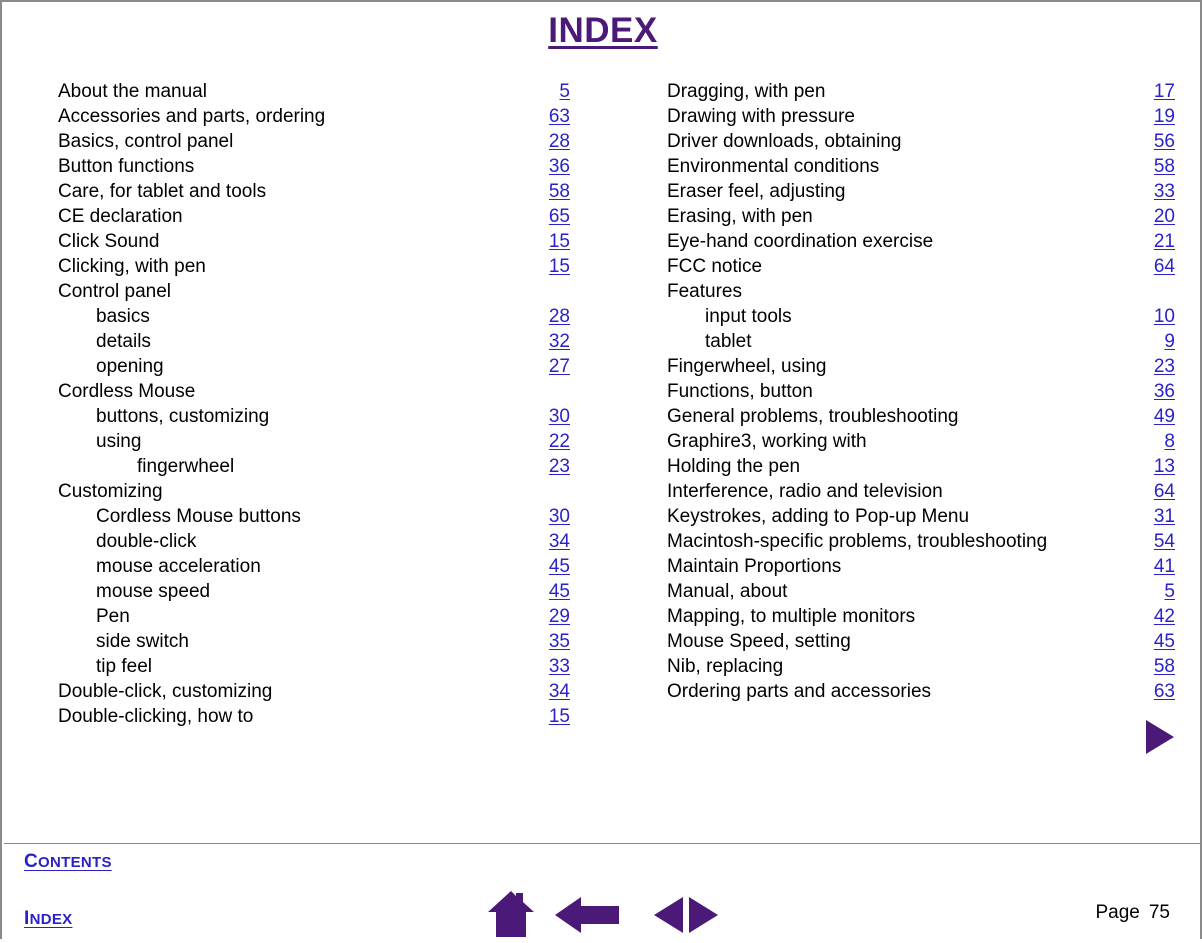 This screenshot has height=943, width=1202. What do you see at coordinates (314, 216) in the screenshot?
I see `index-entry: CE declaration 65` at bounding box center [314, 216].